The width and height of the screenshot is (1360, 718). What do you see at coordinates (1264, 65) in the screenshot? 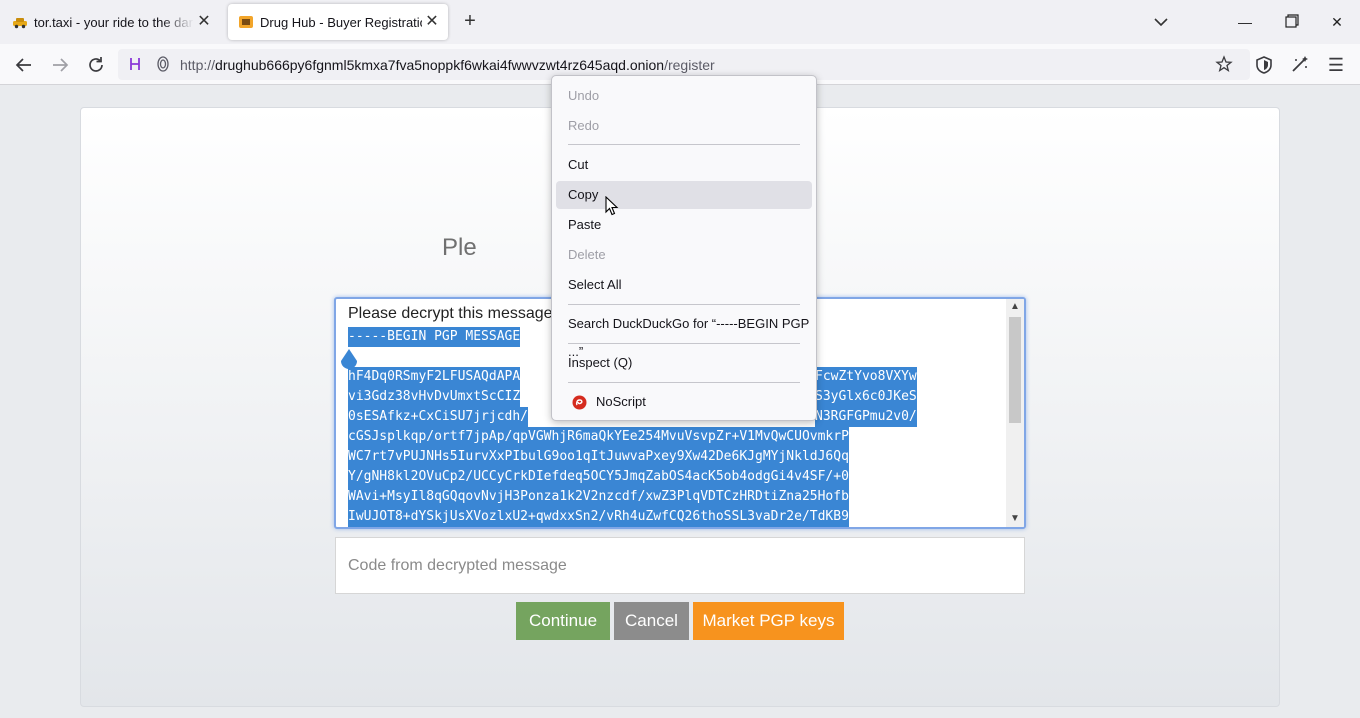
I see `shield-icon` at bounding box center [1264, 65].